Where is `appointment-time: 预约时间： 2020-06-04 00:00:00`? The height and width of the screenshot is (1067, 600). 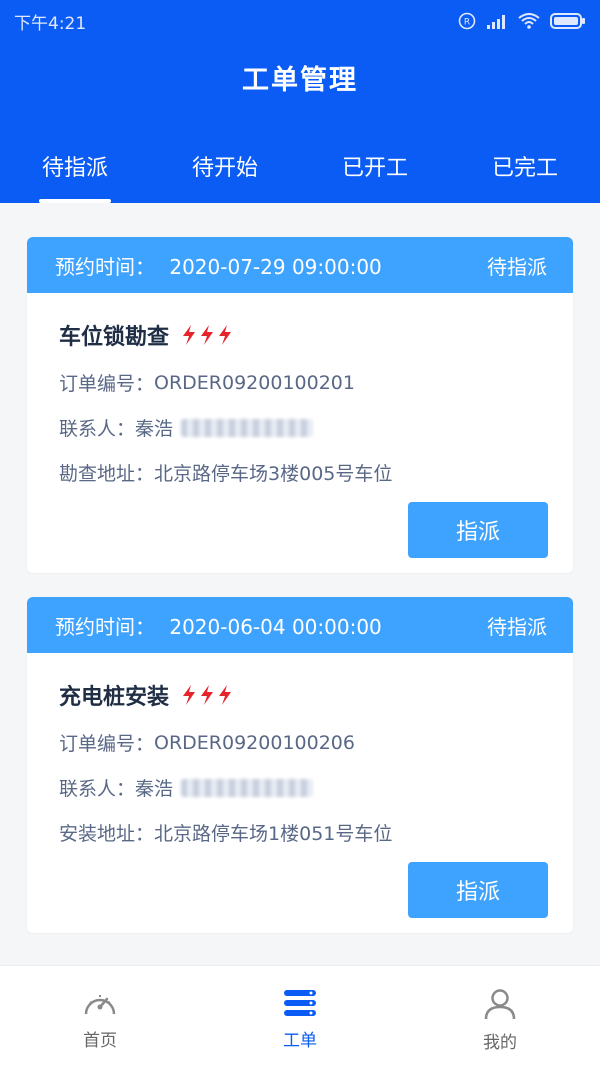
appointment-time: 预约时间： 2020-06-04 00:00:00 is located at coordinates (218, 625).